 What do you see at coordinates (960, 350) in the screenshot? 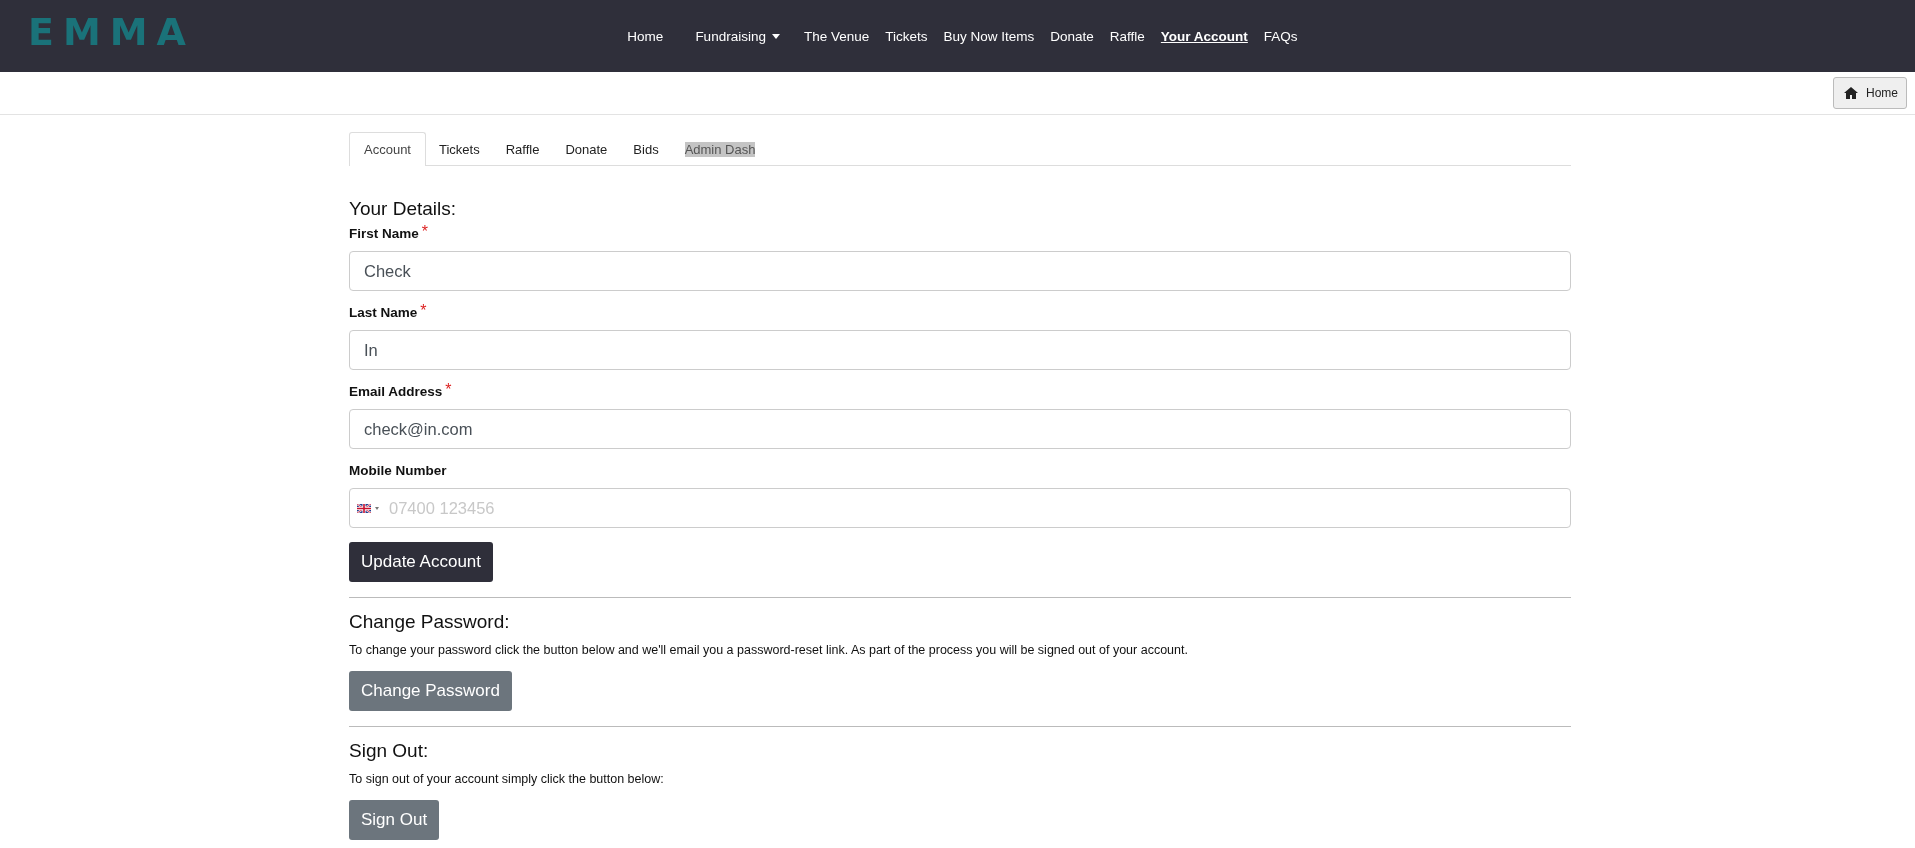
I see `text-field: In` at bounding box center [960, 350].